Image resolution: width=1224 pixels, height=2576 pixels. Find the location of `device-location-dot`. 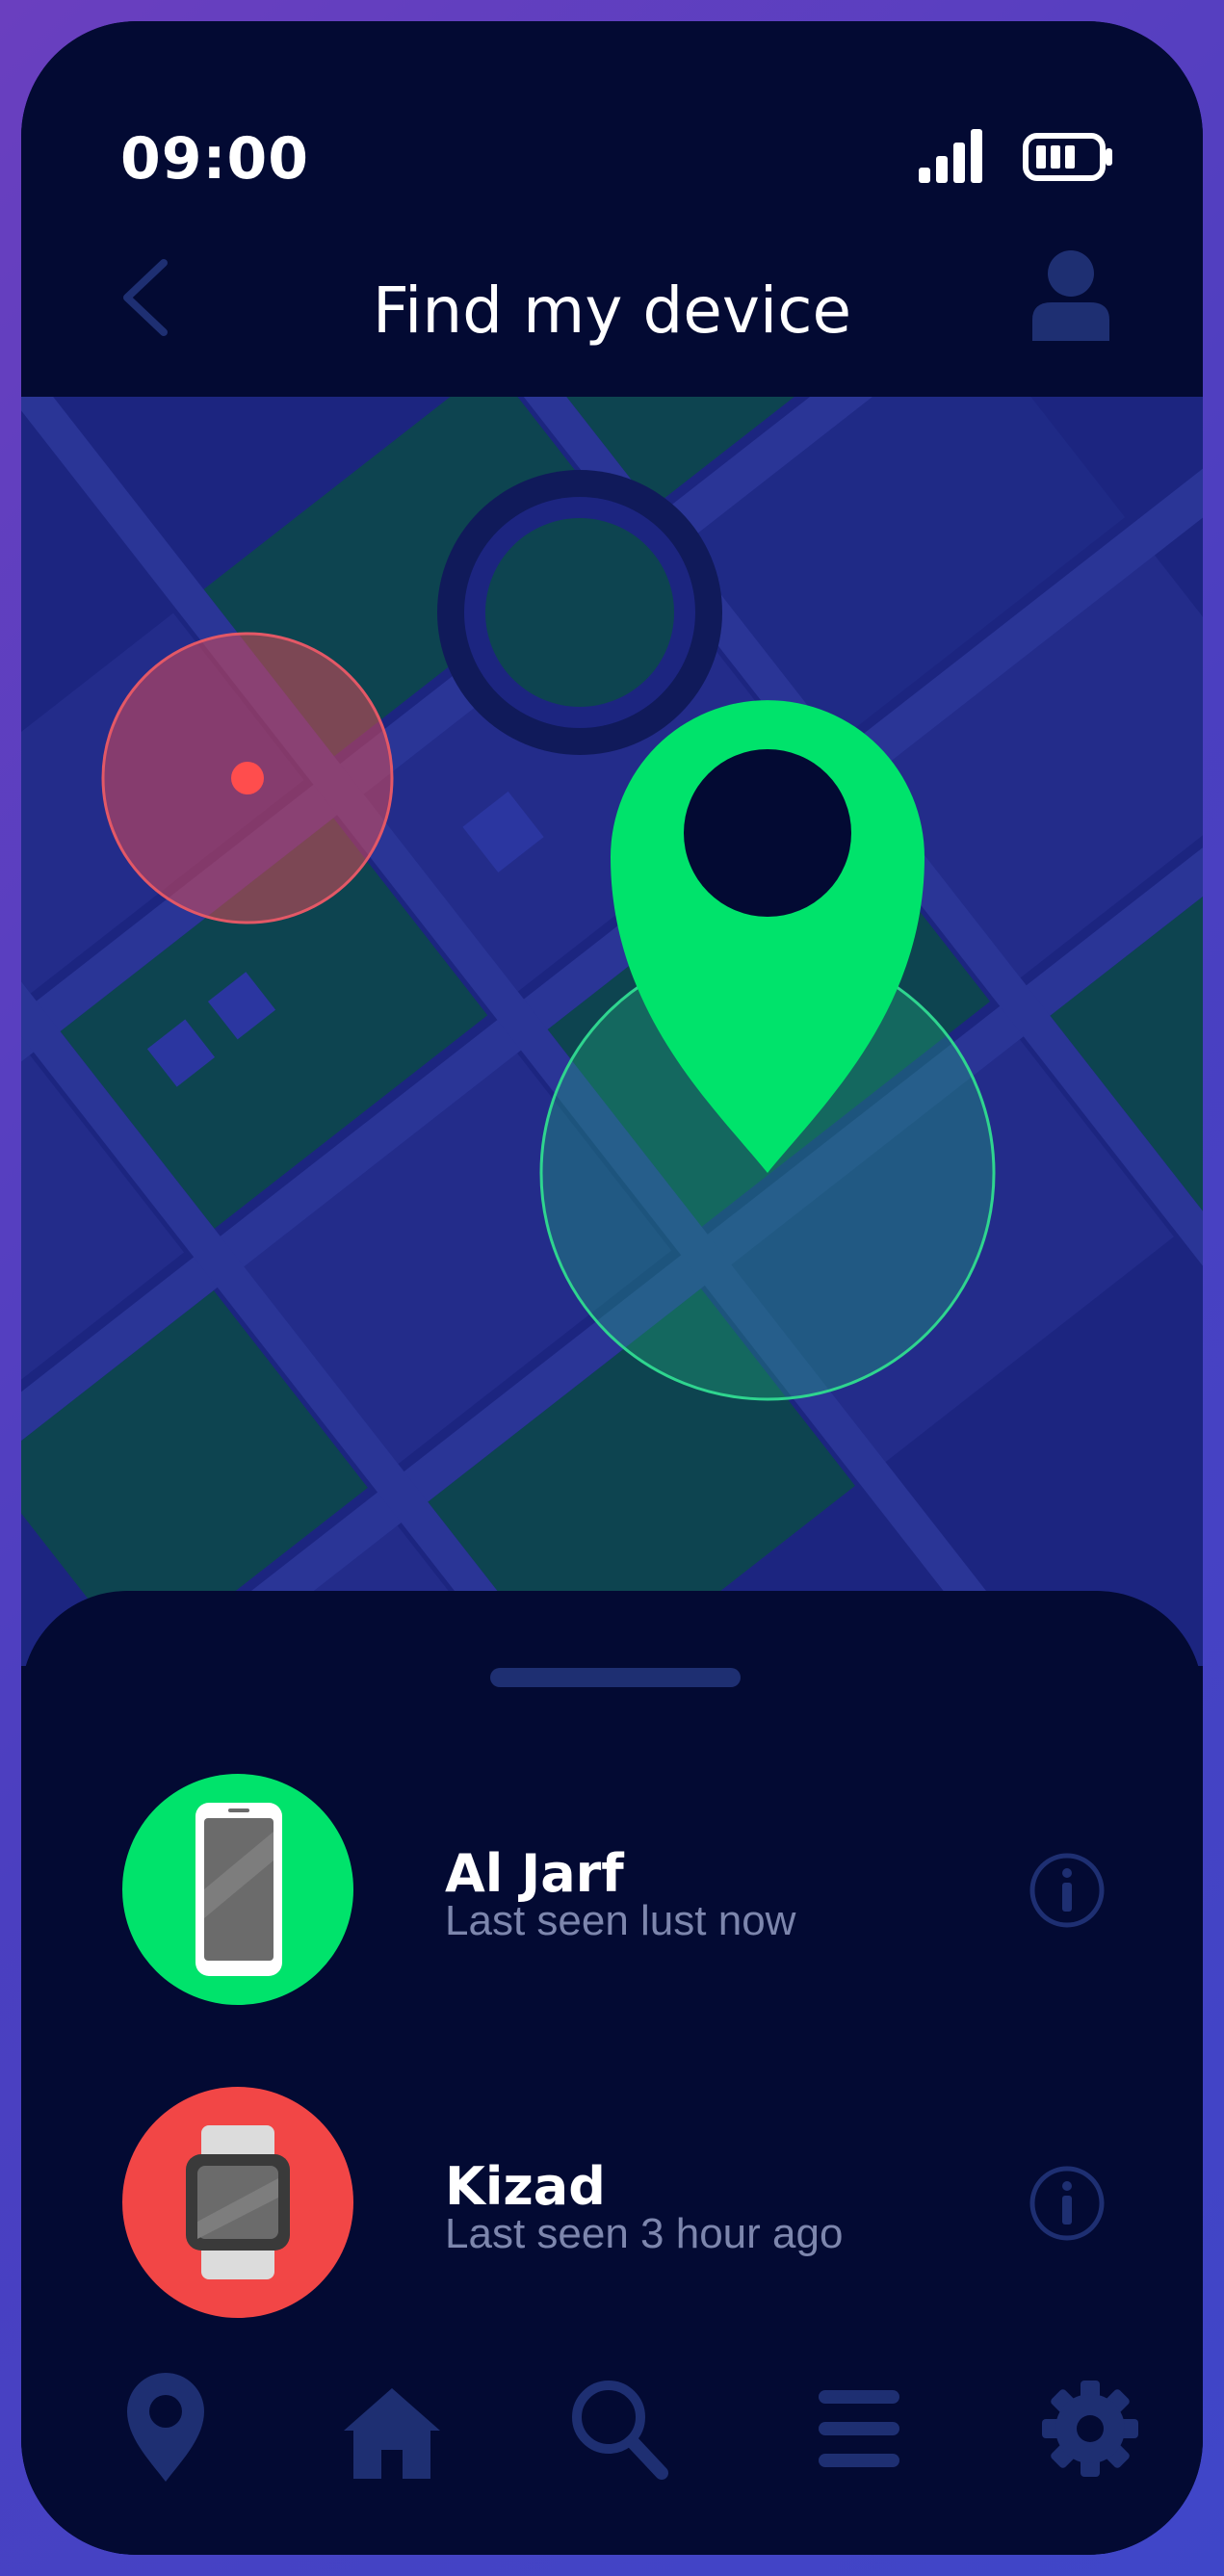

device-location-dot is located at coordinates (247, 778).